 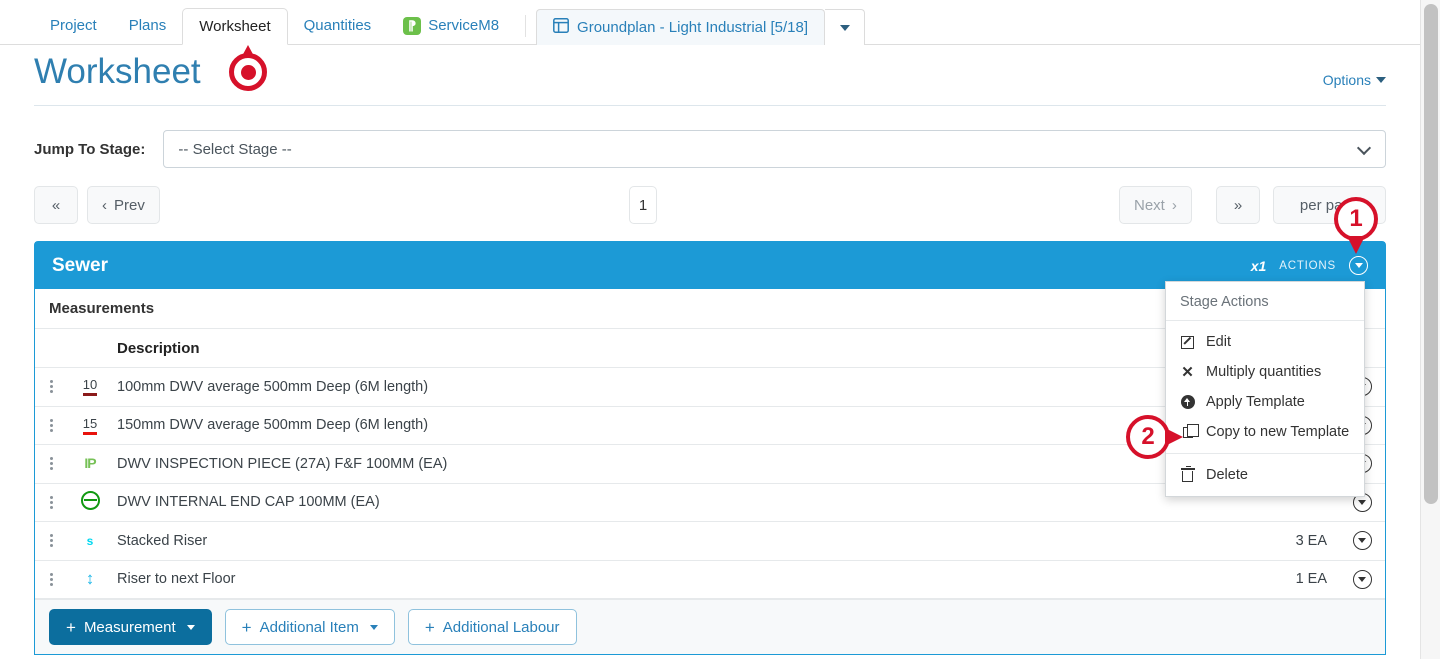 What do you see at coordinates (51, 348) in the screenshot?
I see `col-handle` at bounding box center [51, 348].